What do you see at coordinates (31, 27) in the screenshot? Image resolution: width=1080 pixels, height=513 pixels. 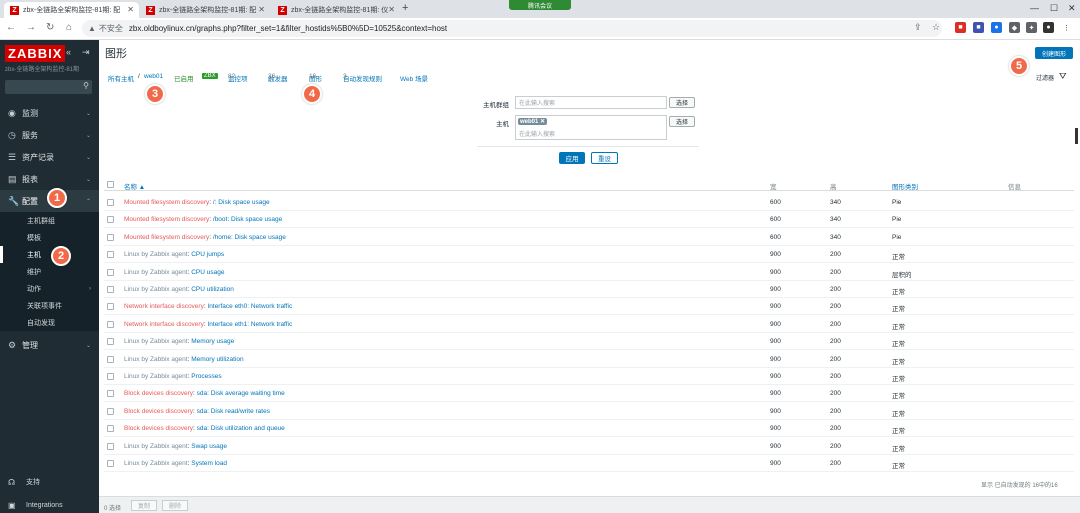 I see `forward-icon: →` at bounding box center [31, 27].